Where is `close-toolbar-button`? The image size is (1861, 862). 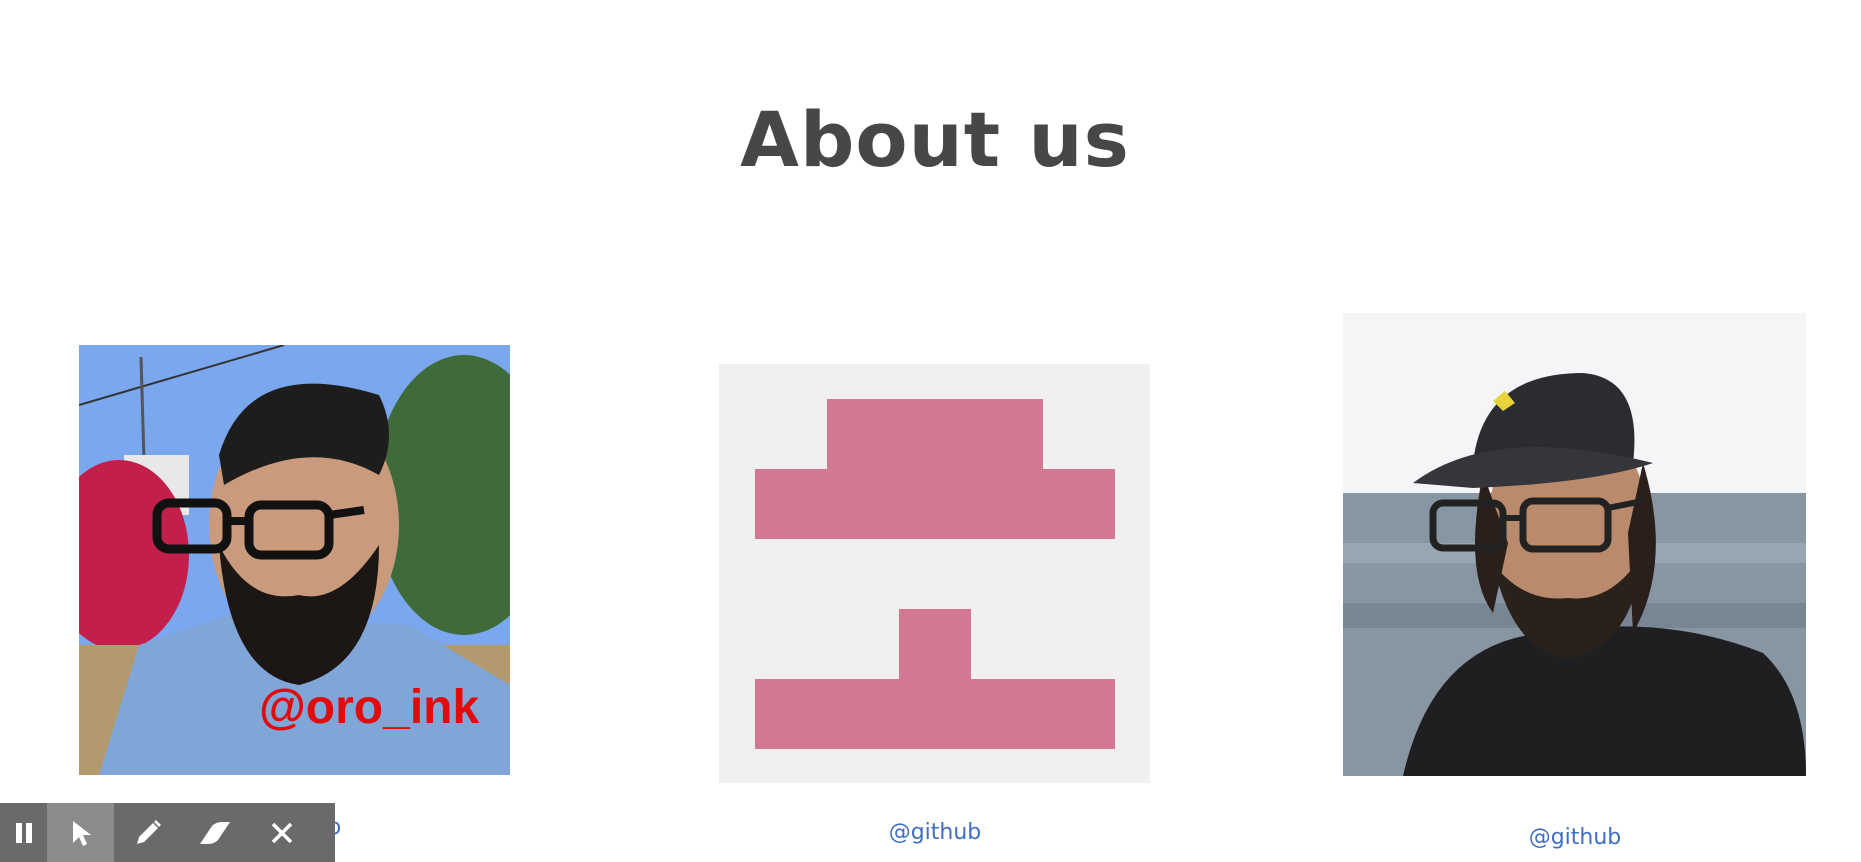 close-toolbar-button is located at coordinates (281, 832).